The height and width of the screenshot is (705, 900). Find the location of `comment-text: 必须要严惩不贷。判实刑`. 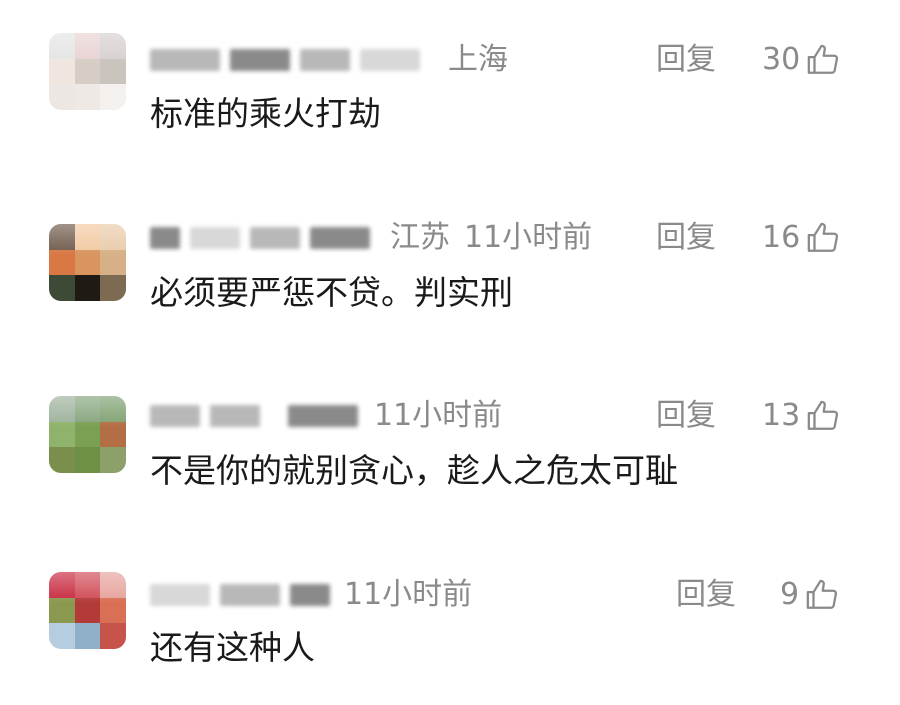

comment-text: 必须要严惩不贷。判实刑 is located at coordinates (331, 292).